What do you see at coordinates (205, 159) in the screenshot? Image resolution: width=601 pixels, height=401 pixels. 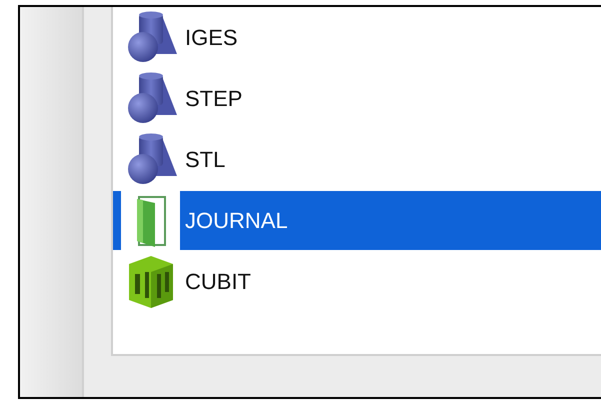 I see `file-type-label: STL` at bounding box center [205, 159].